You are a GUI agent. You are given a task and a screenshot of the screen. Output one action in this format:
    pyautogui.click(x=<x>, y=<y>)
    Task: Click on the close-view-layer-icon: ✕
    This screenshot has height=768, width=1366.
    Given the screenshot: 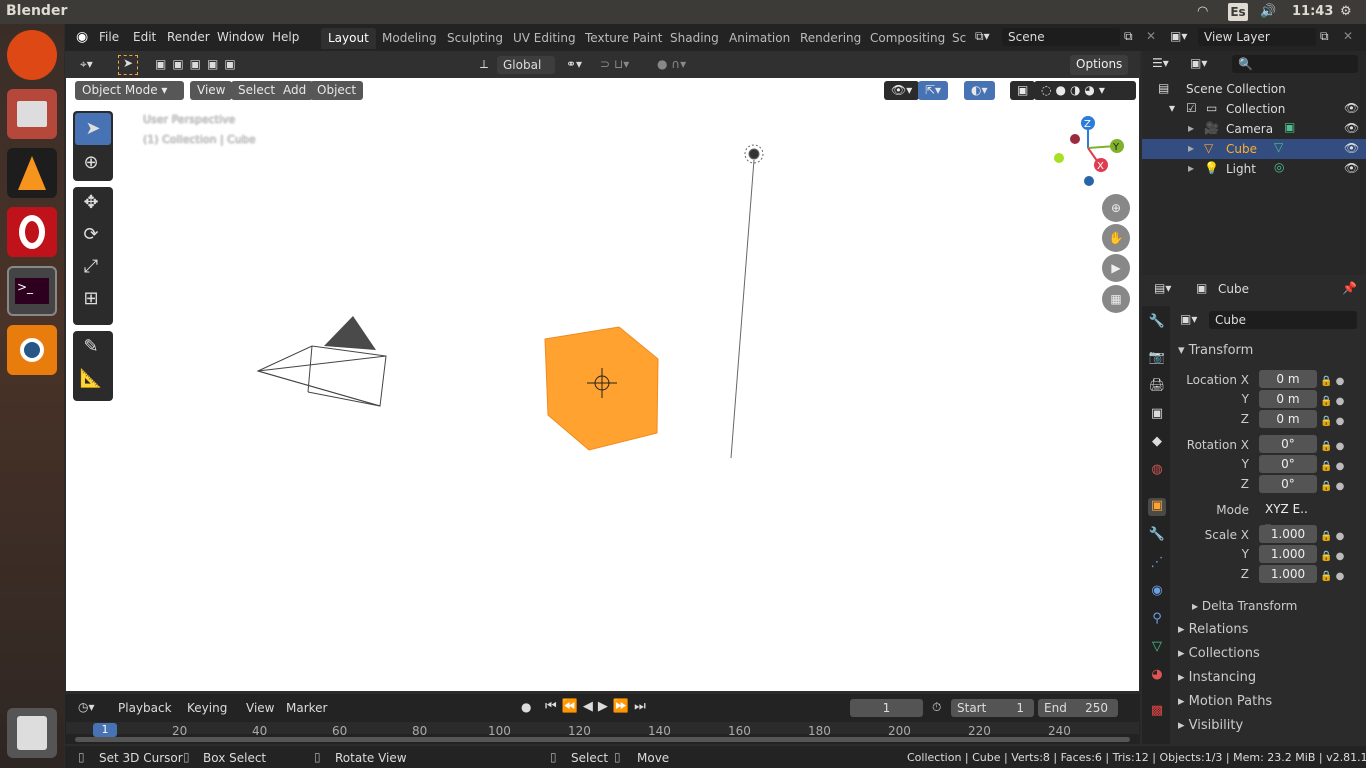 What is the action you would take?
    pyautogui.click(x=1348, y=36)
    